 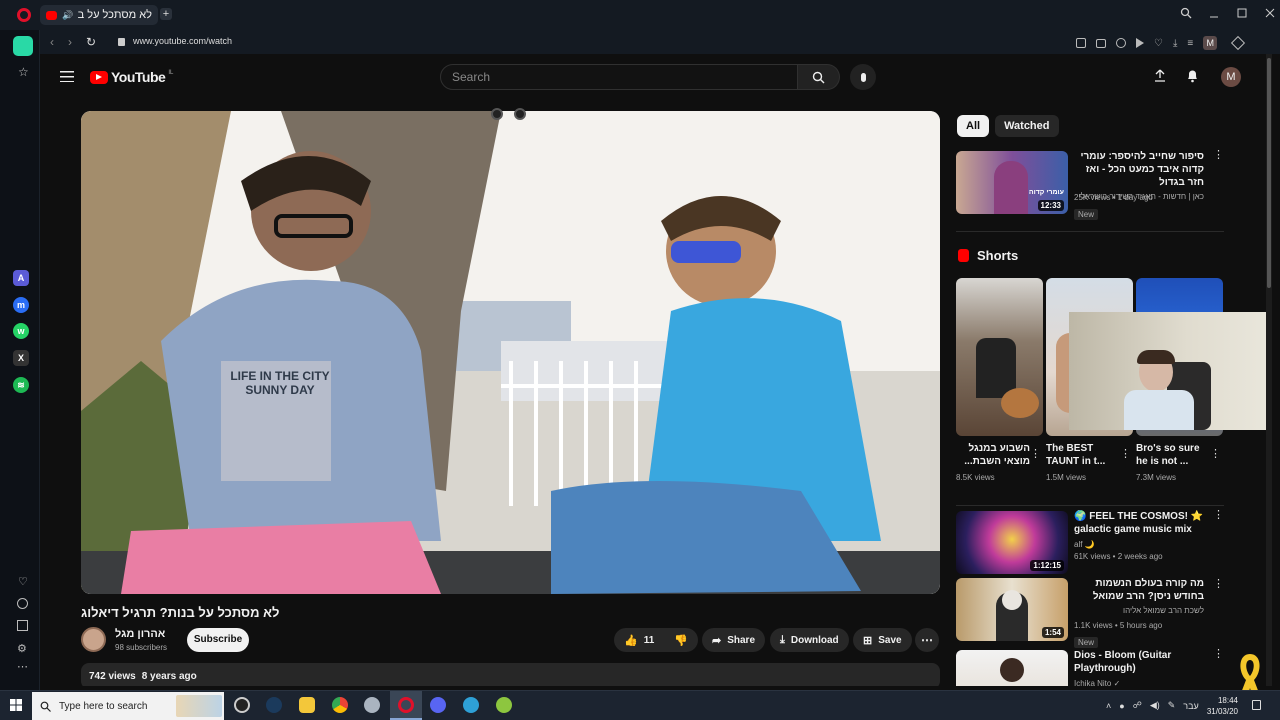 What do you see at coordinates (22, 648) in the screenshot?
I see `settings-icon: ⚙` at bounding box center [22, 648].